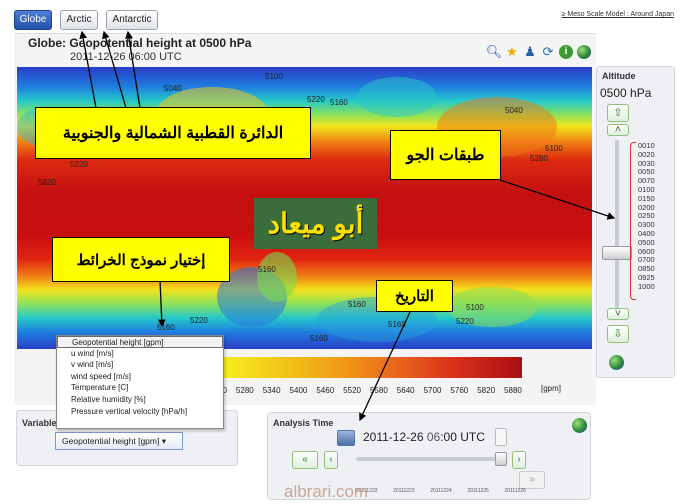 This screenshot has width=688, height=504. I want to click on site-watermark: albrari.com, so click(326, 491).